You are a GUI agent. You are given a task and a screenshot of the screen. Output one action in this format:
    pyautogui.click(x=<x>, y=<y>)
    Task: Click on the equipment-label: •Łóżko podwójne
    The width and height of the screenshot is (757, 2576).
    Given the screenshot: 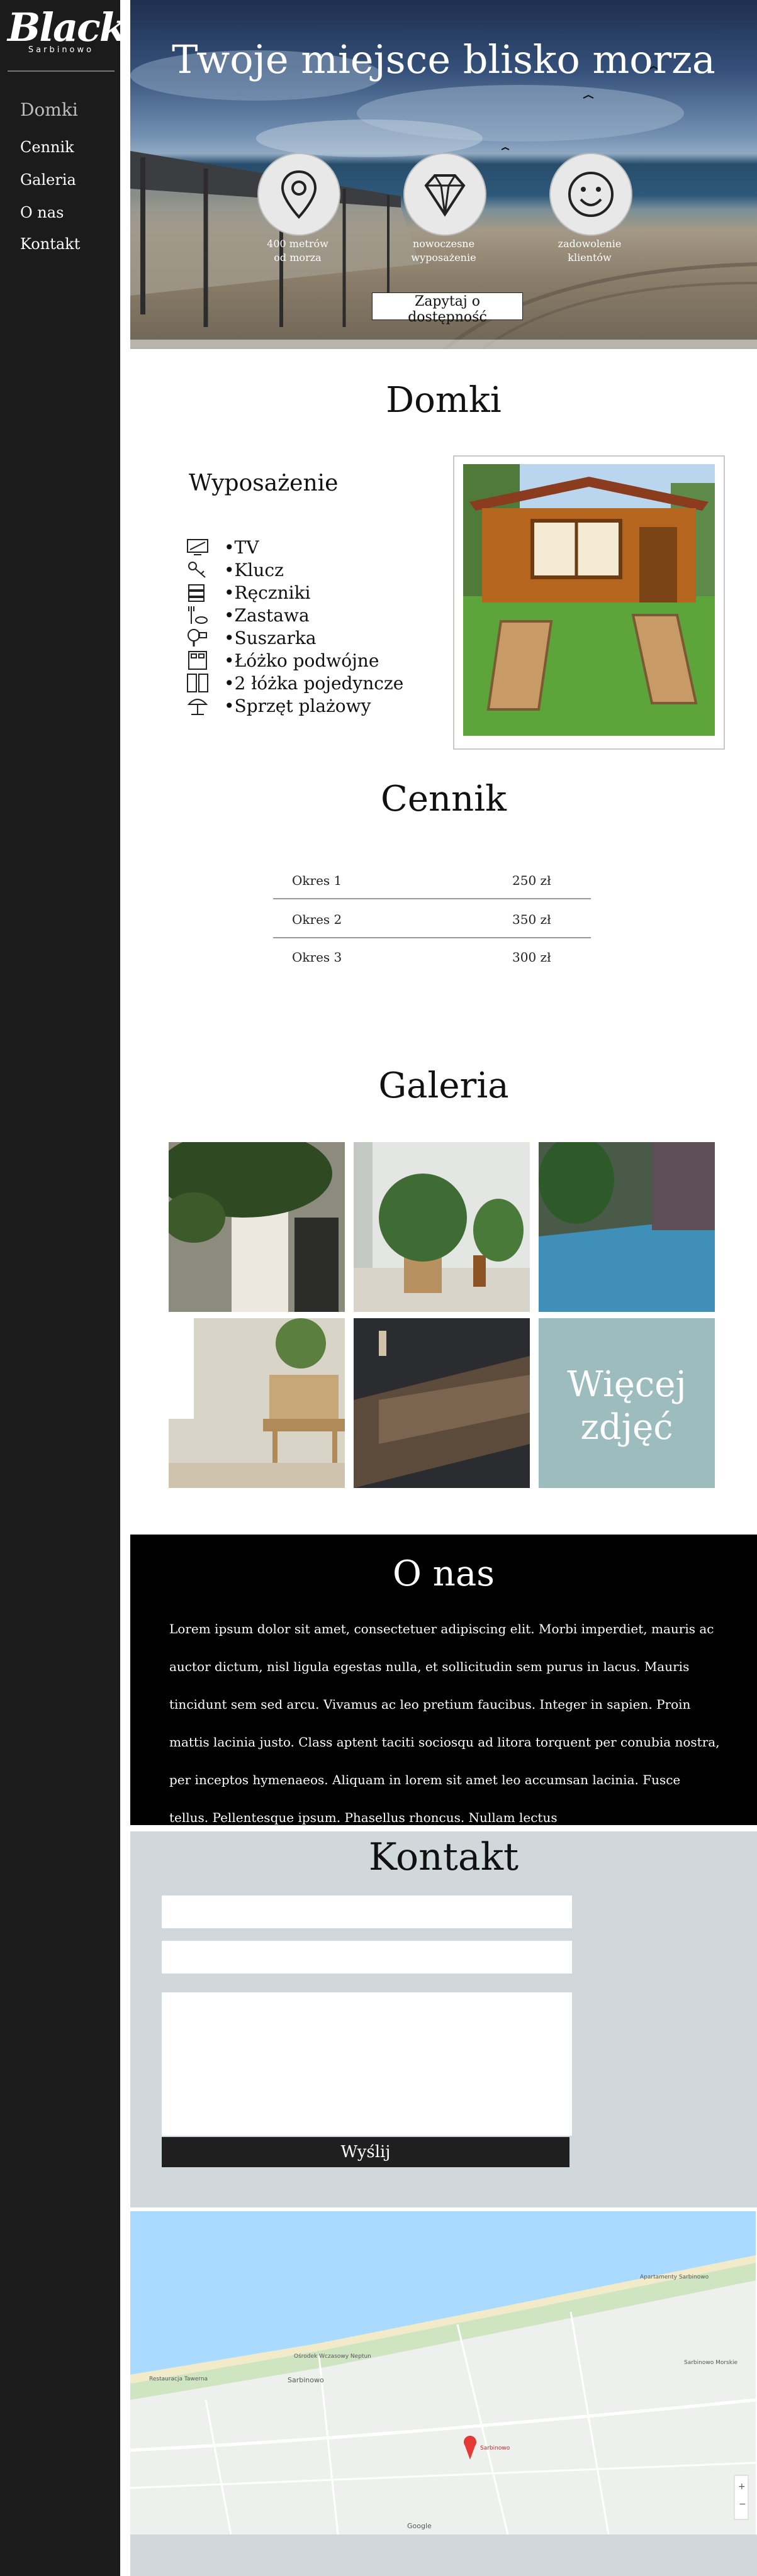 What is the action you would take?
    pyautogui.click(x=301, y=660)
    